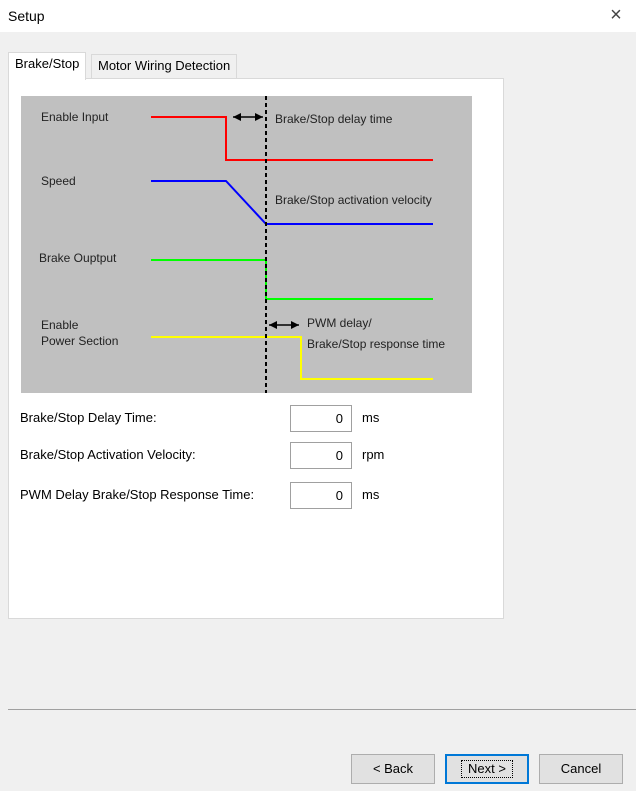  Describe the element at coordinates (88, 417) in the screenshot. I see `brake-stop-delay-label: Brake/Stop Delay Time:` at that location.